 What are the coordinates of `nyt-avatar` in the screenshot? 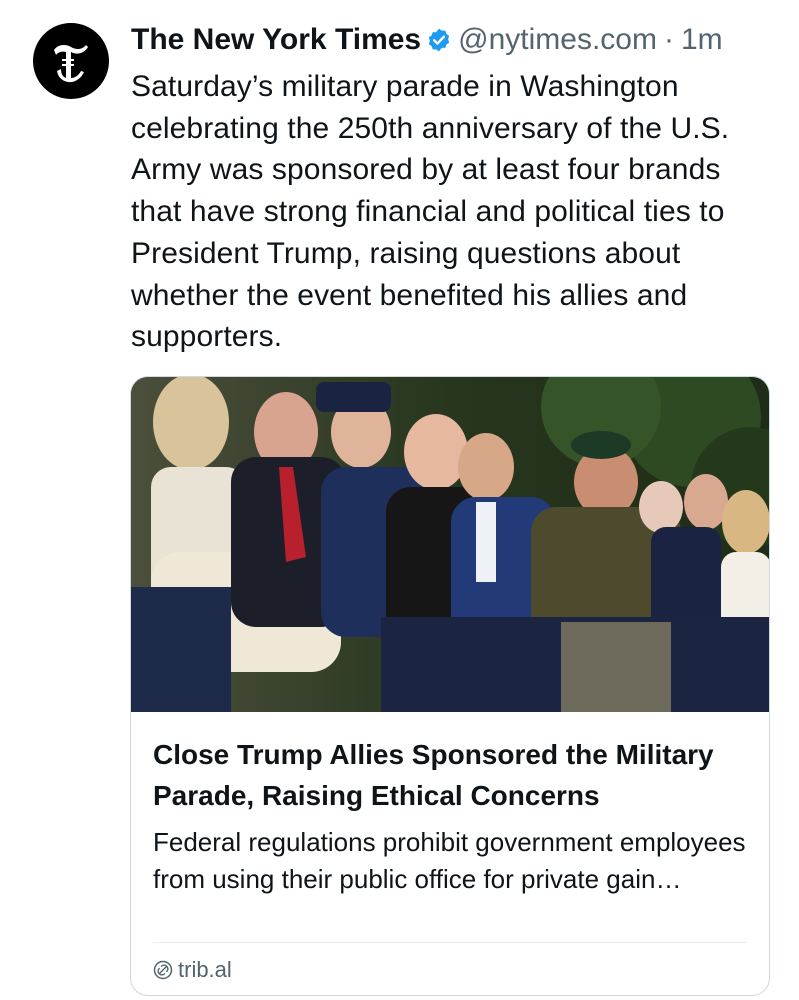 It's located at (71, 61).